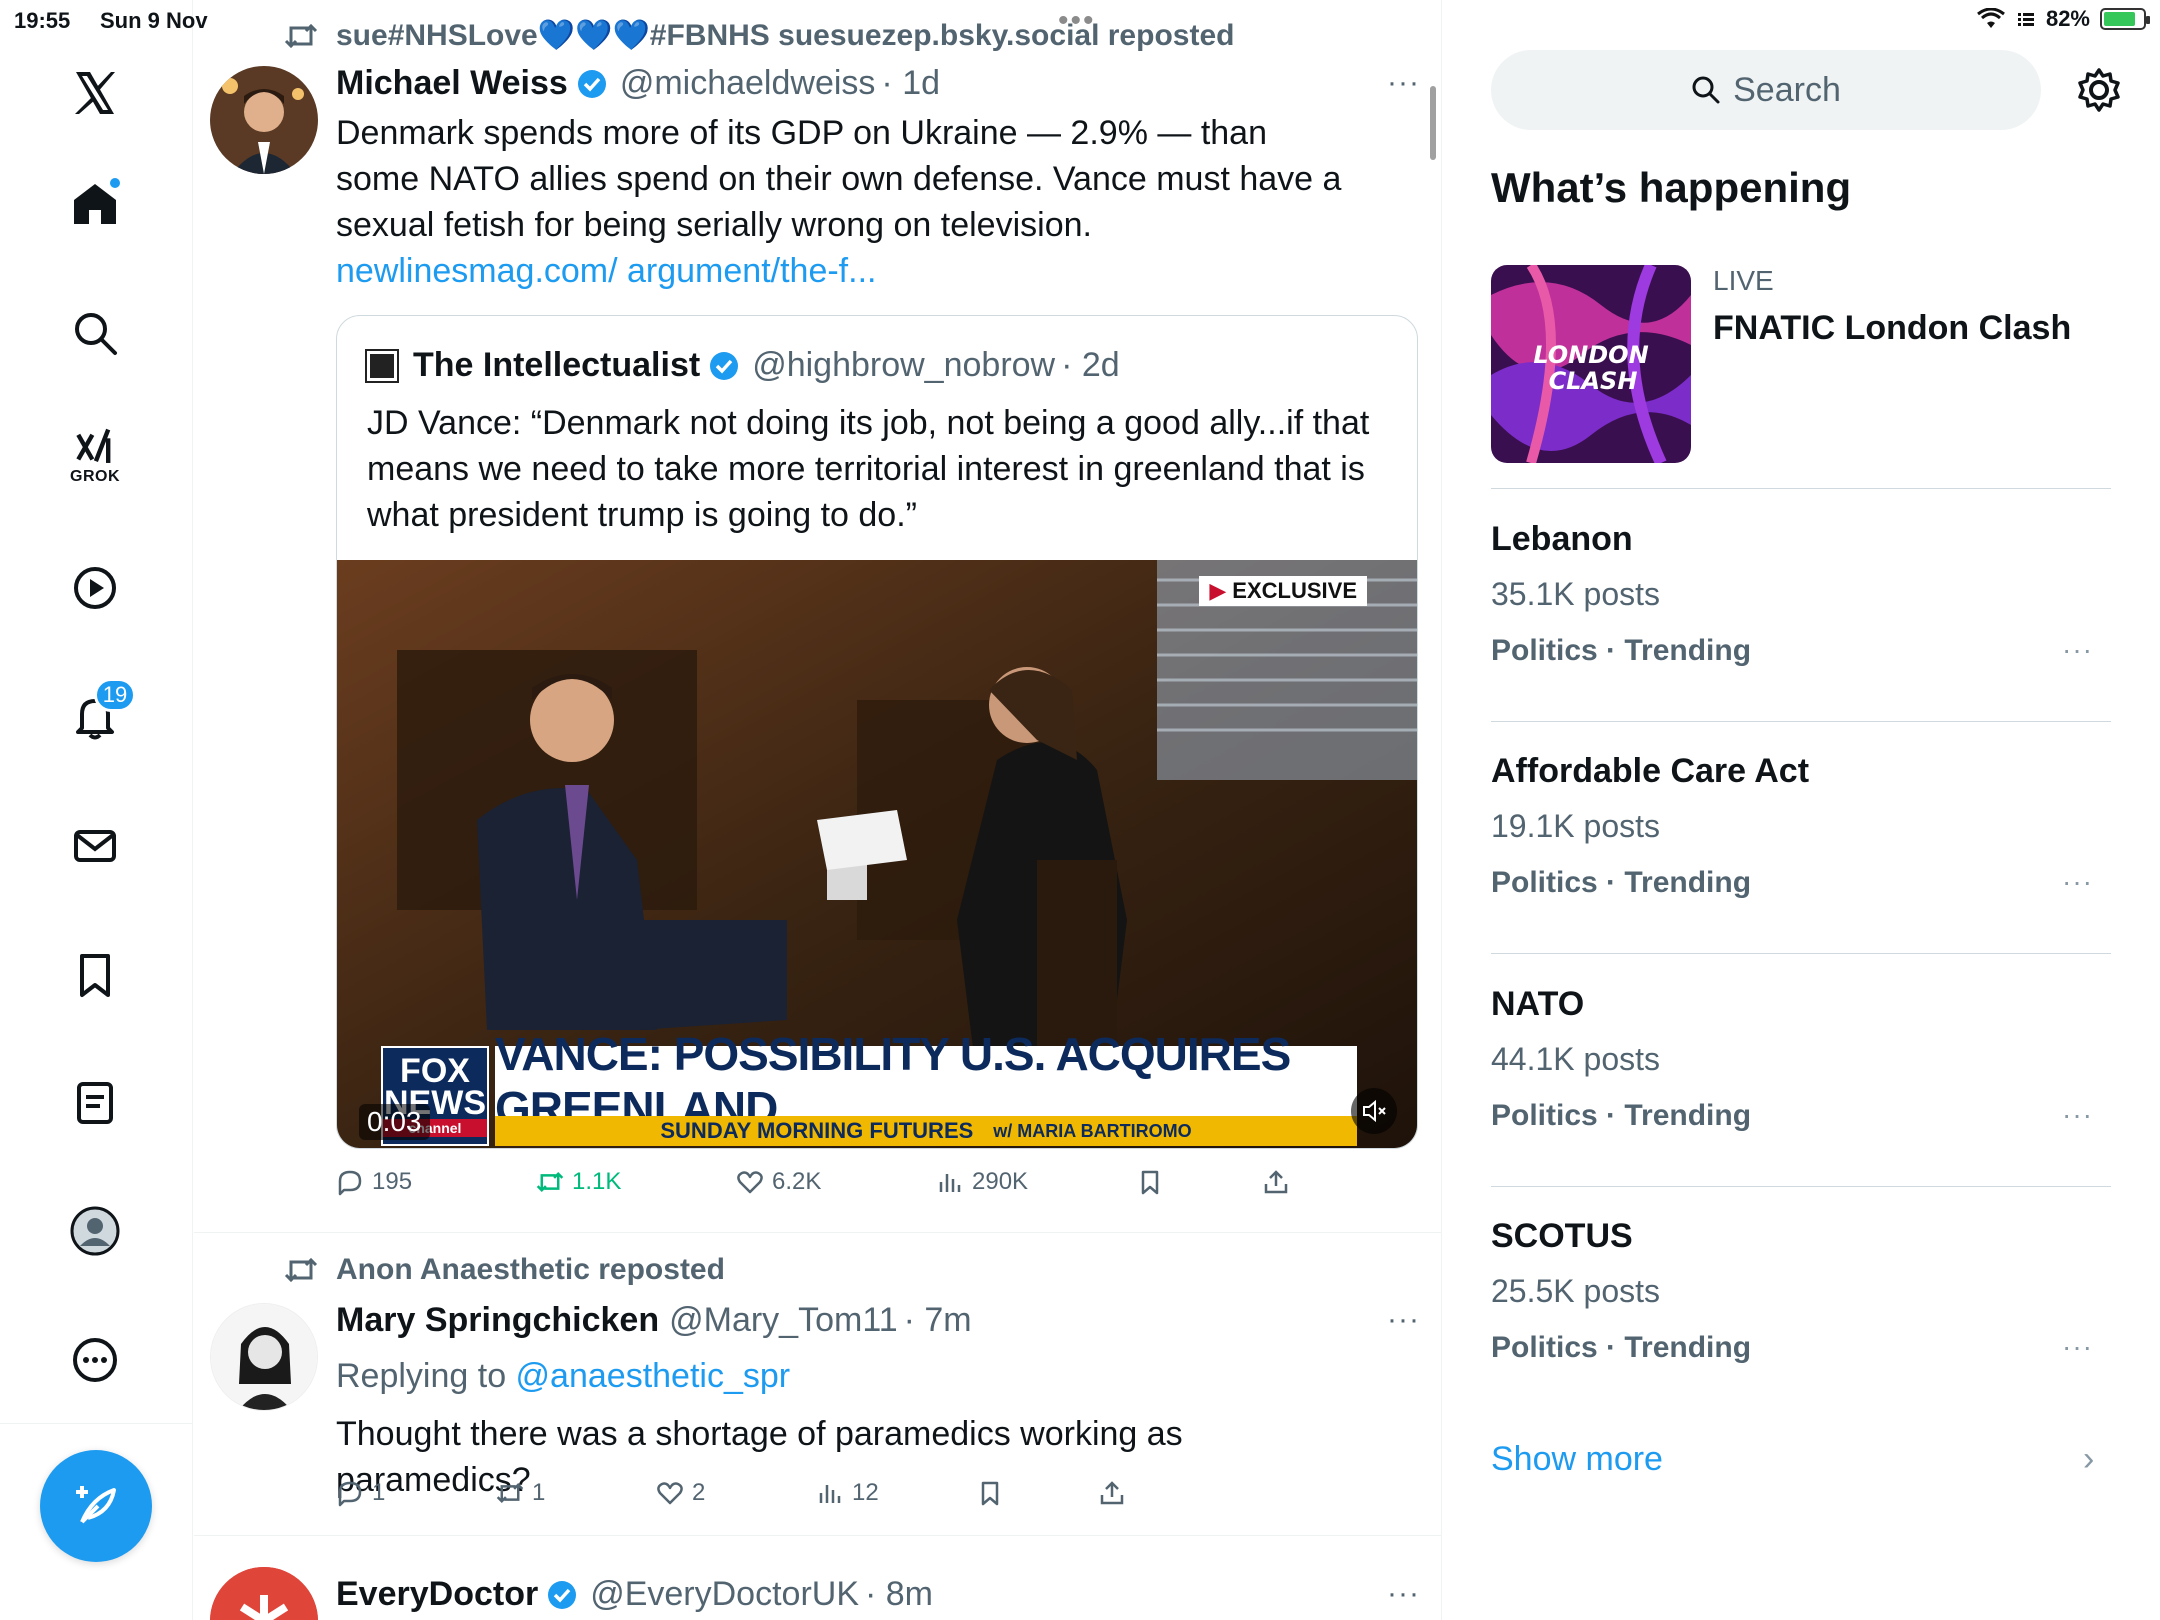  What do you see at coordinates (1593, 381) in the screenshot?
I see `live-thumb-text-2: CLASH` at bounding box center [1593, 381].